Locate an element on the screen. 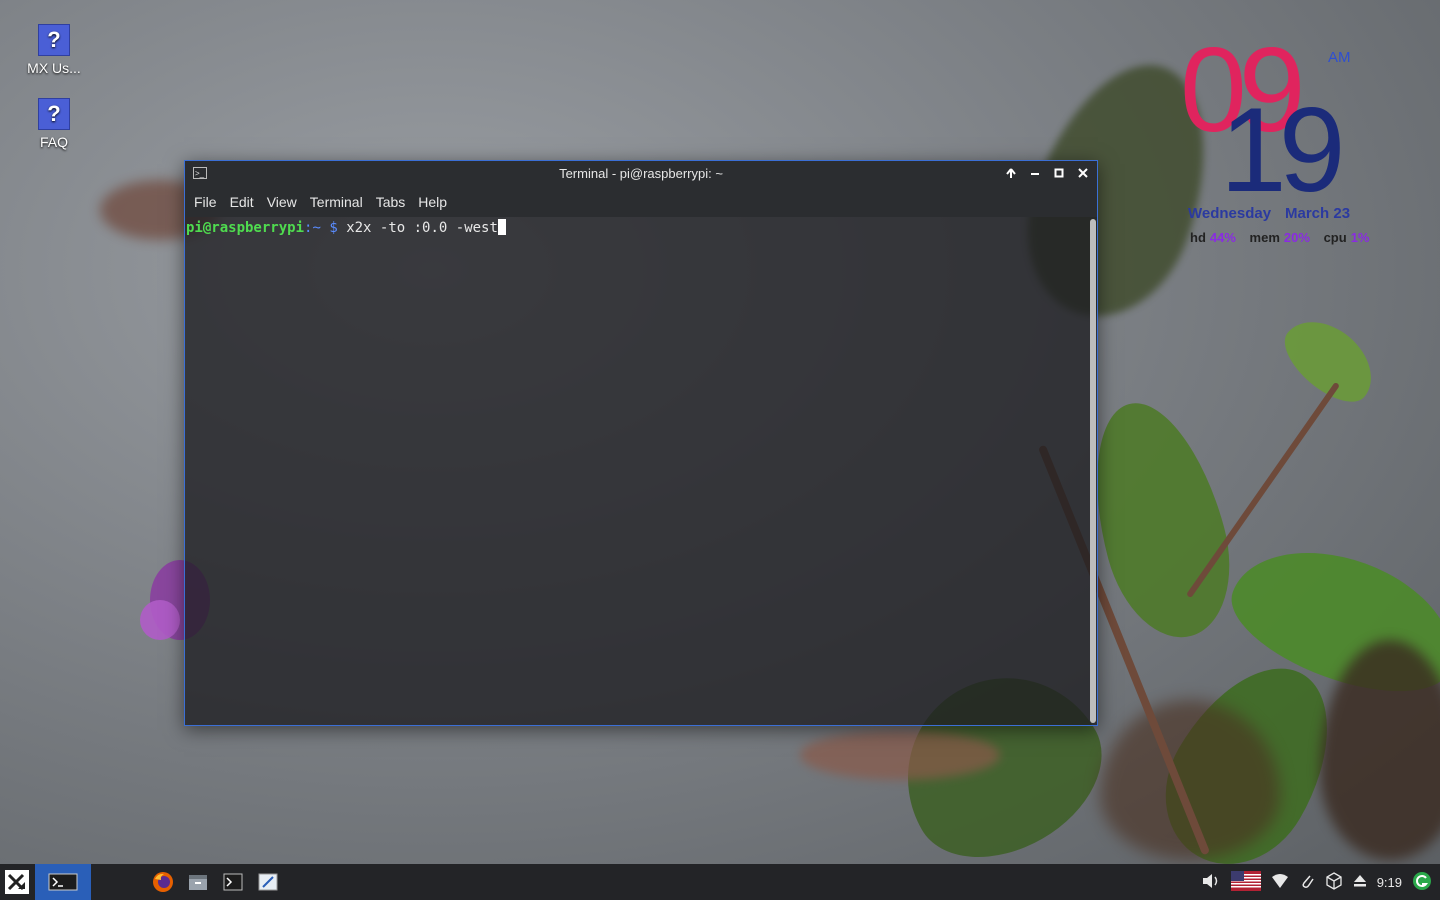  keyboard-layout-button is located at coordinates (1245, 882).